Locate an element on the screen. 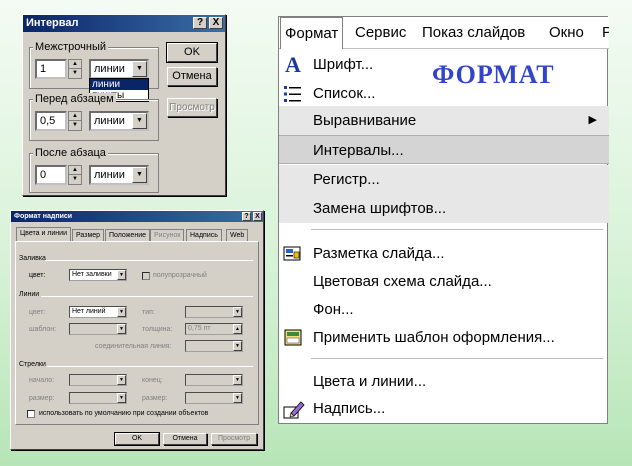  interval-dialog-title: Интервал is located at coordinates (52, 23).